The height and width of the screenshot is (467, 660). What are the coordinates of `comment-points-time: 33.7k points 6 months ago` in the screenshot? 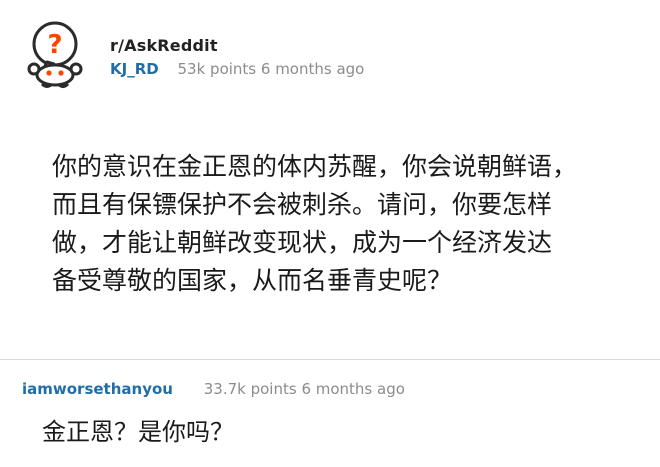 It's located at (304, 389).